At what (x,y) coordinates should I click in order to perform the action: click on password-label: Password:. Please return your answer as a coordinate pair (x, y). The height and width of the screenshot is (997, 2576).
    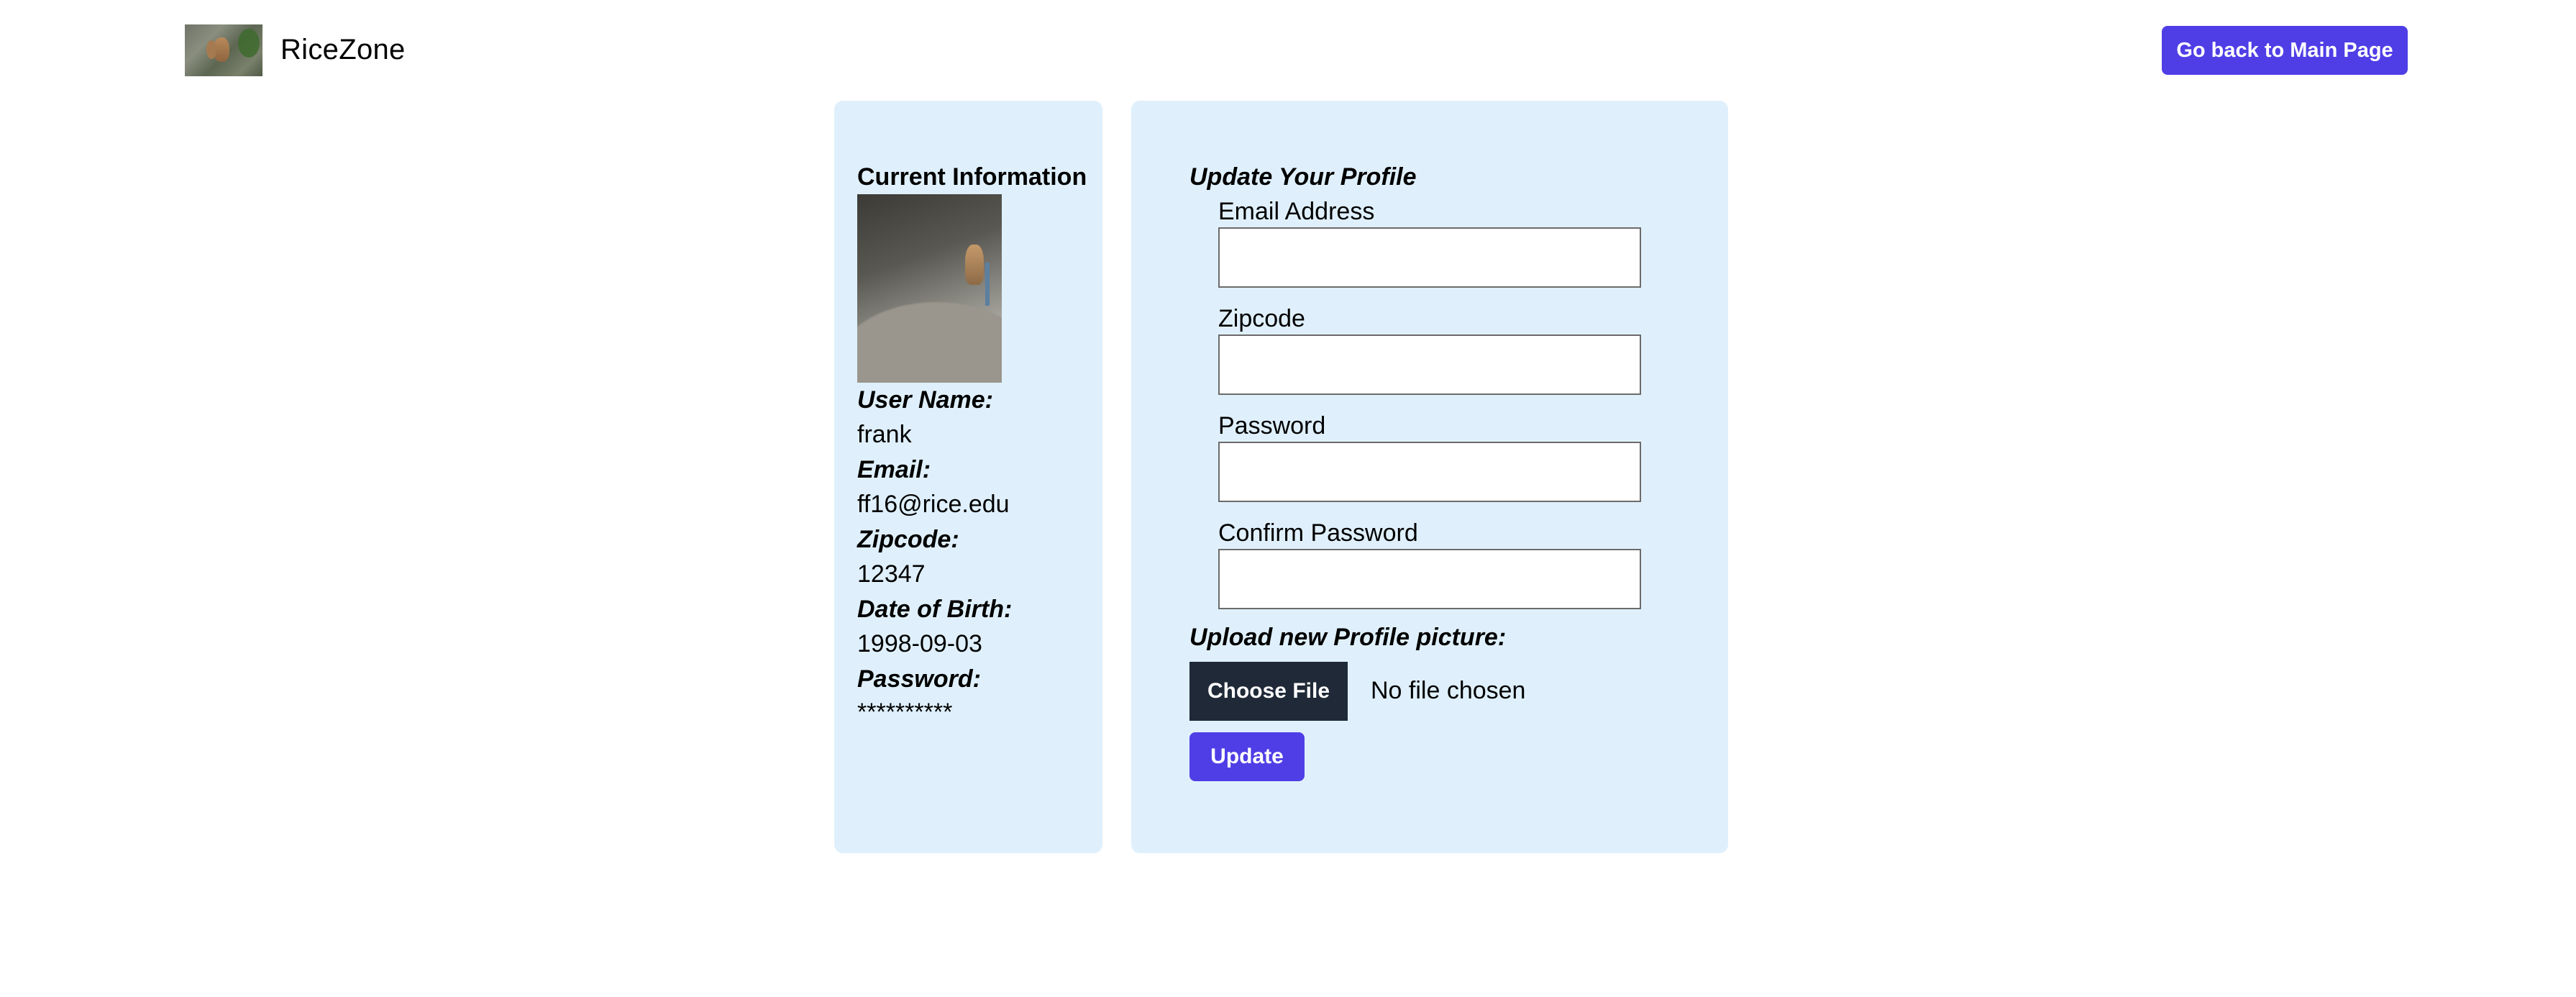
    Looking at the image, I should click on (919, 679).